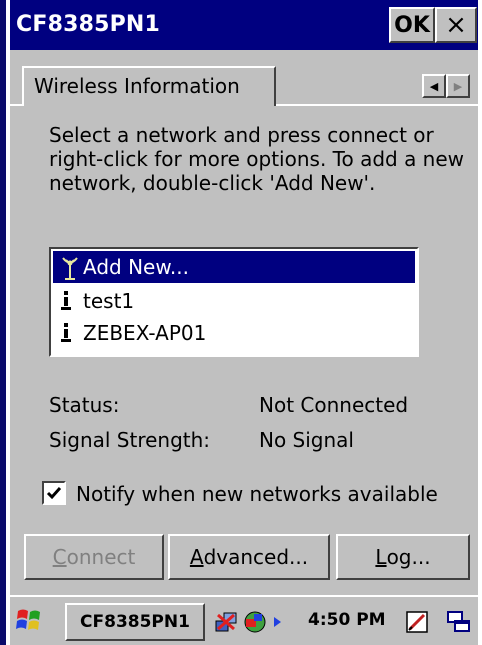  Describe the element at coordinates (234, 302) in the screenshot. I see `network-list: Add New... test1 ZEBEX-AP01` at that location.